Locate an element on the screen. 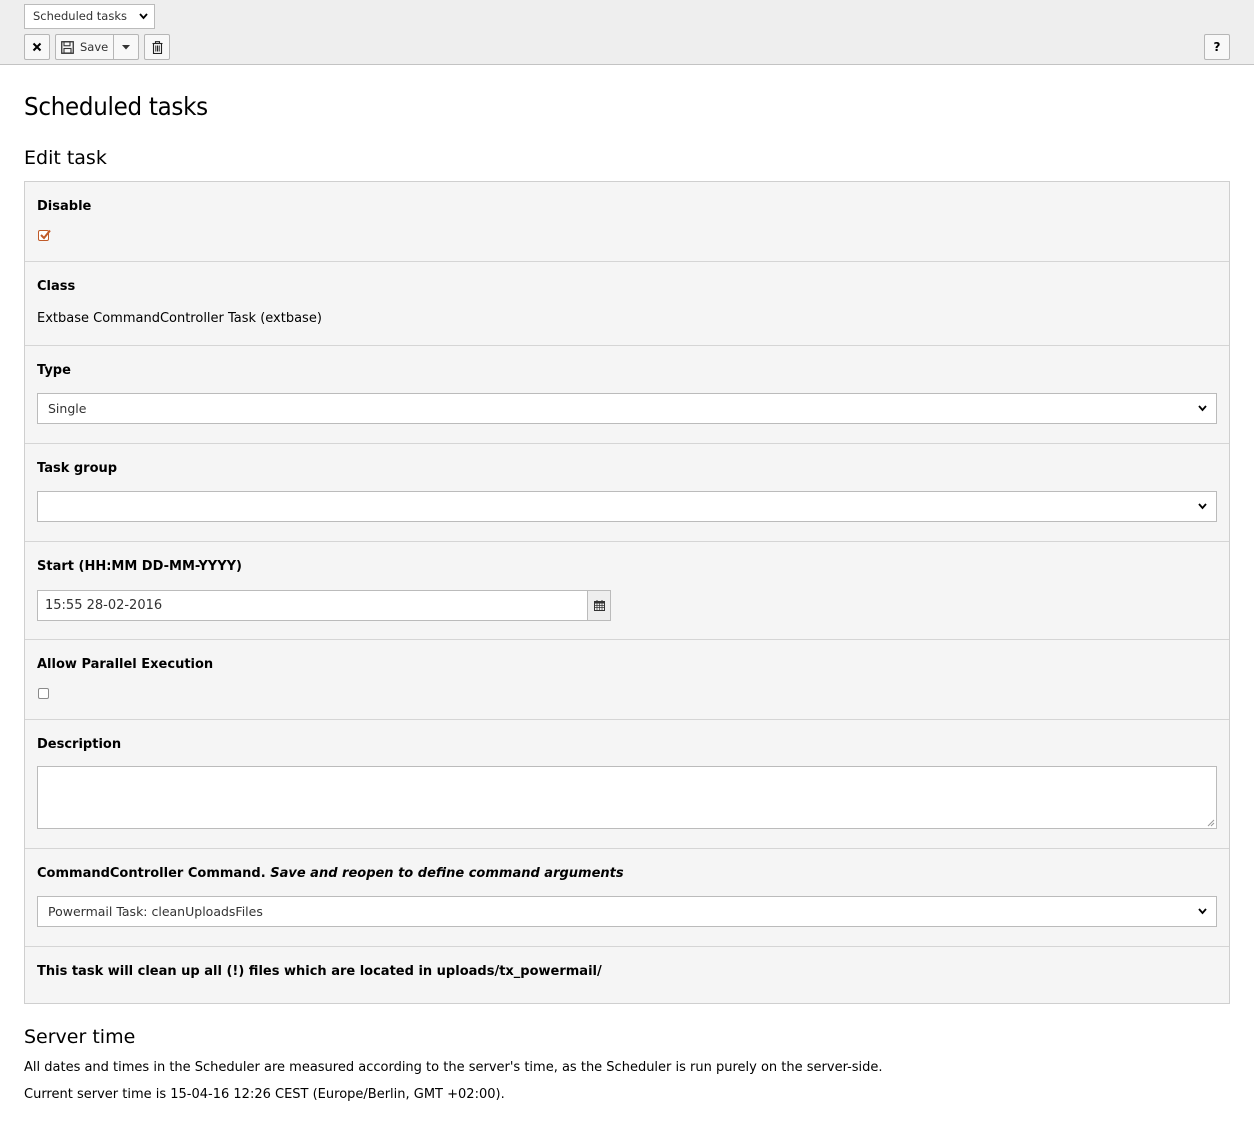 The width and height of the screenshot is (1254, 1136). command-label-text: CommandController Command. is located at coordinates (151, 873).